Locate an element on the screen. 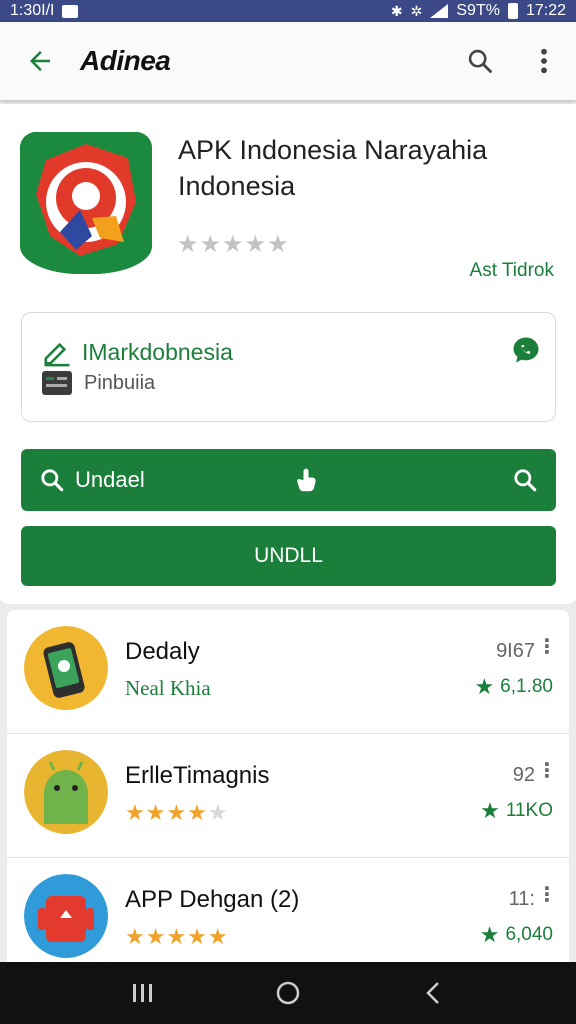 The width and height of the screenshot is (576, 1024). item-rating-value: 6,040 is located at coordinates (529, 934).